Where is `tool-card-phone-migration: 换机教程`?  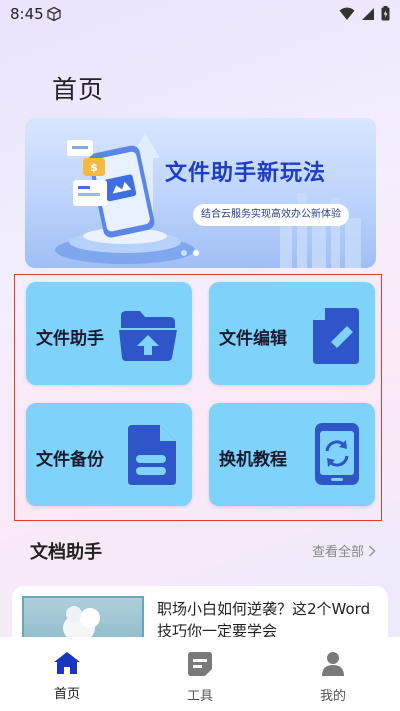 tool-card-phone-migration: 换机教程 is located at coordinates (292, 454).